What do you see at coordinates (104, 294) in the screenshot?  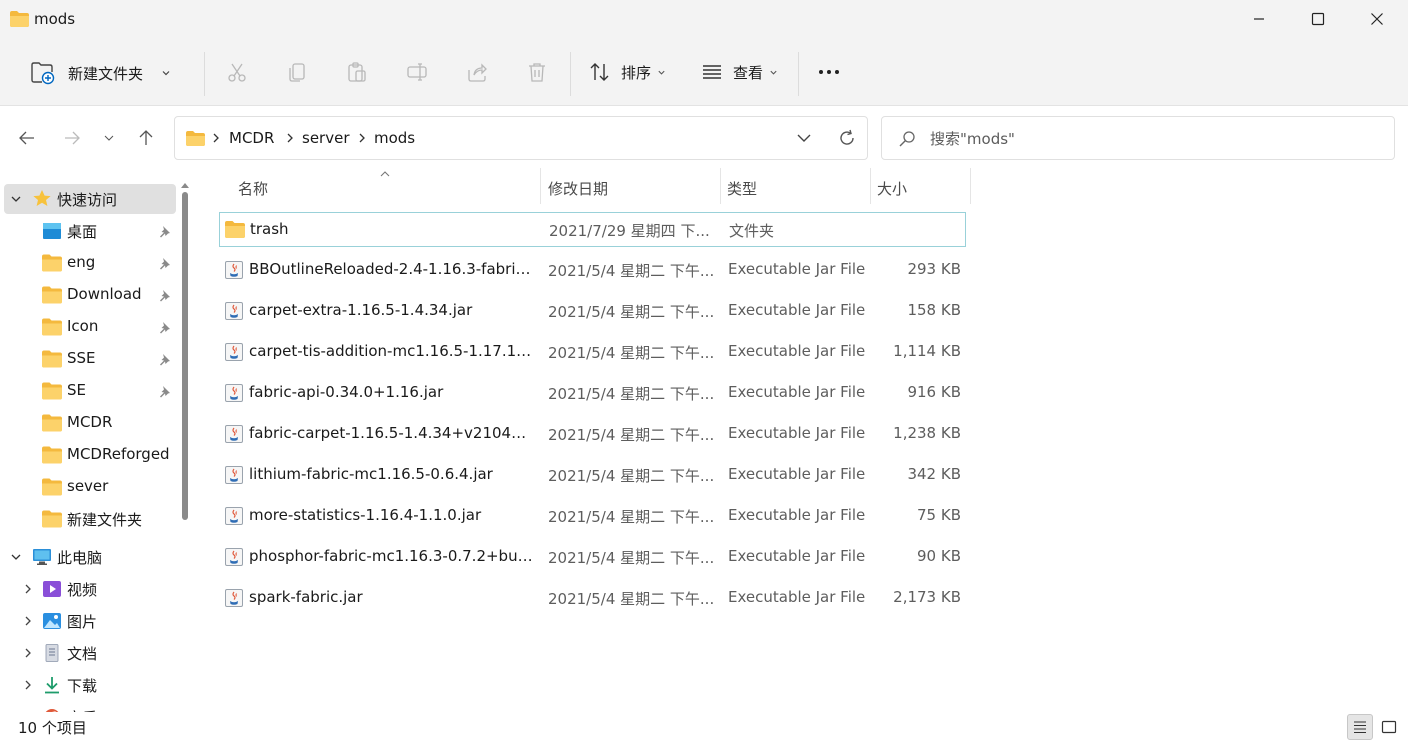 I see `sidebar-item-label: Download` at bounding box center [104, 294].